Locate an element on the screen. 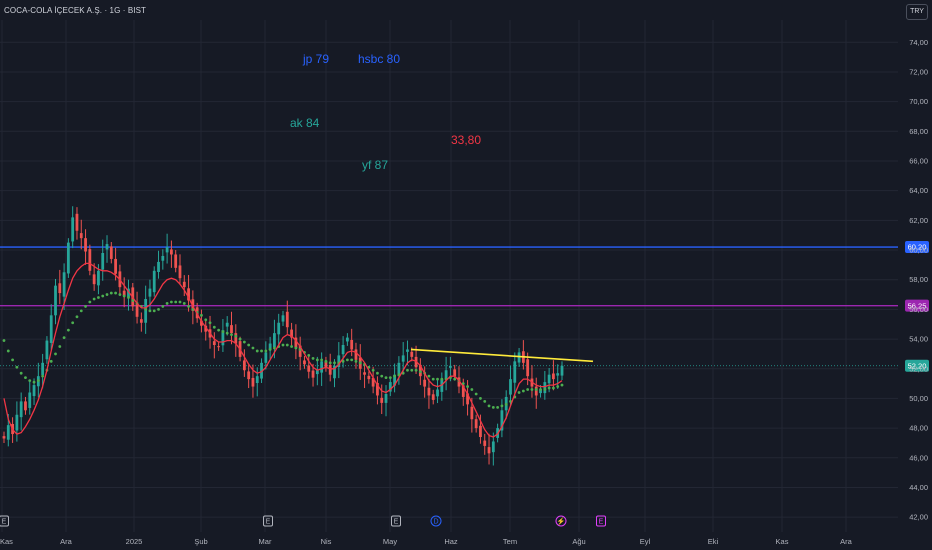  x-tick-label: Eki is located at coordinates (713, 541).